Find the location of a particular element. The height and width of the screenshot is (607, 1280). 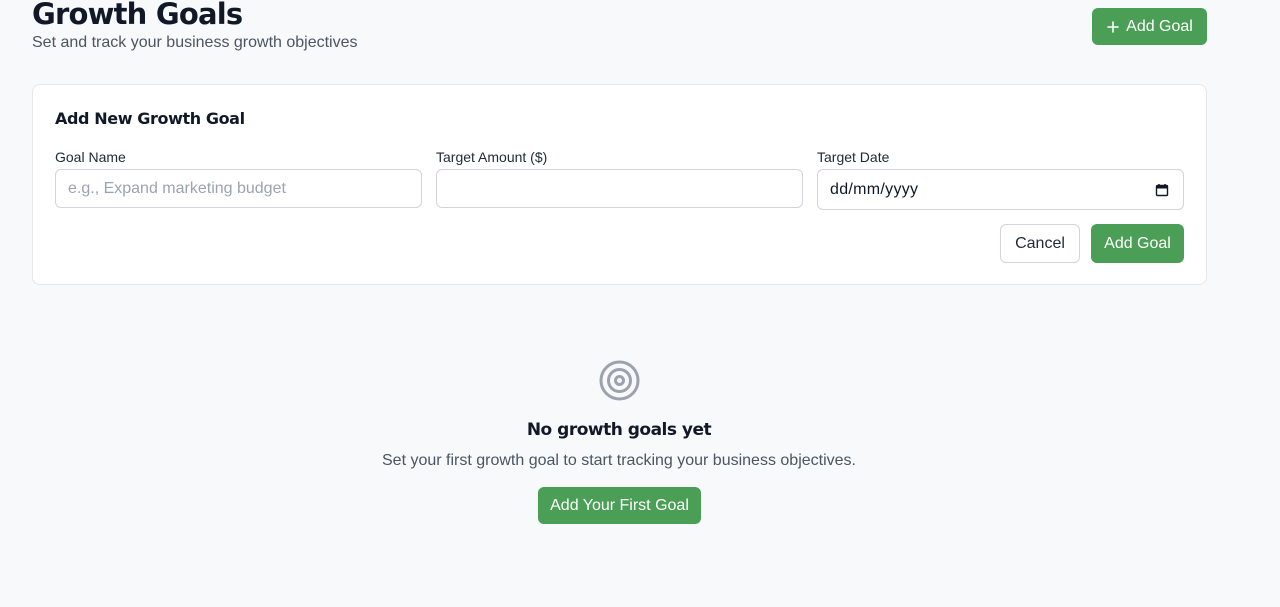

calendar-icon is located at coordinates (1162, 190).